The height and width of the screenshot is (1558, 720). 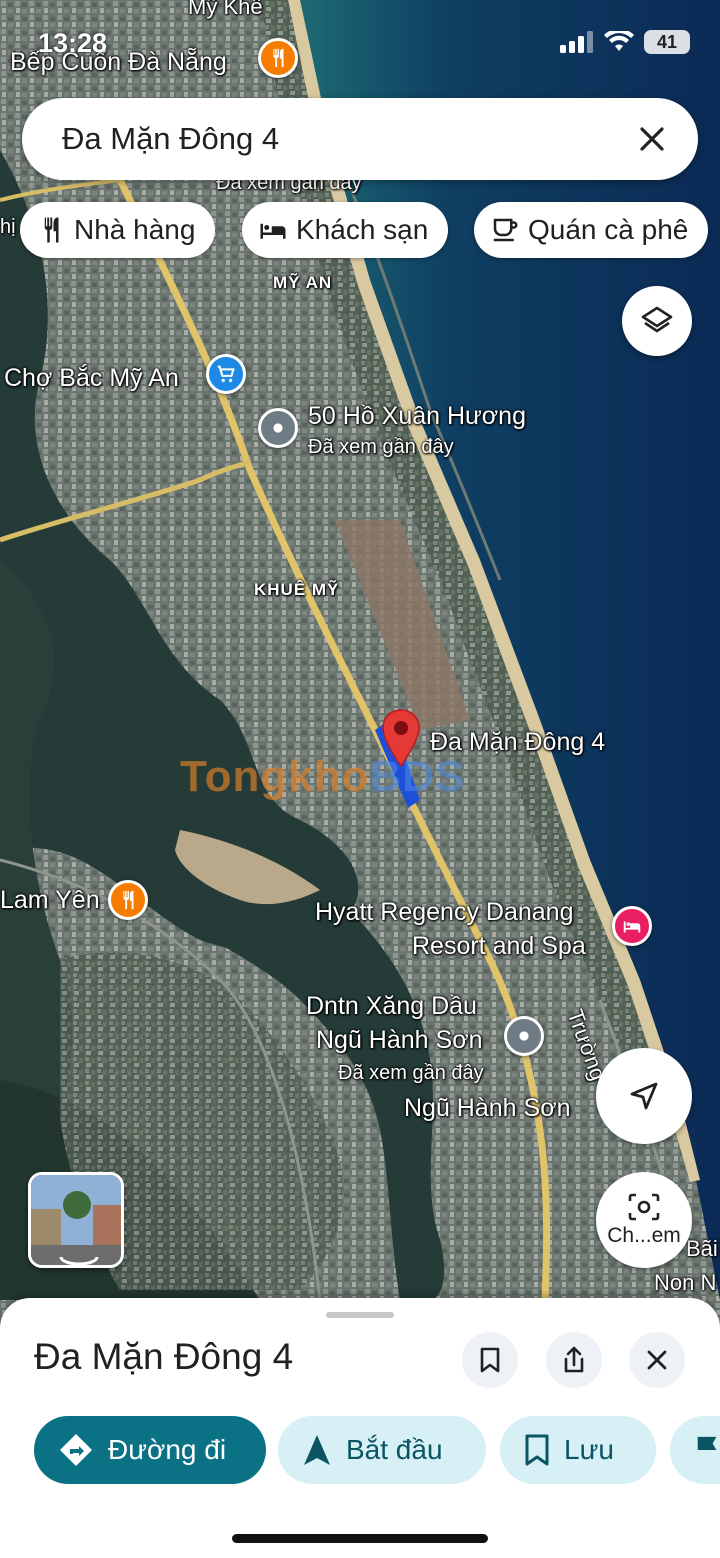 I want to click on coffee-icon, so click(x=505, y=230).